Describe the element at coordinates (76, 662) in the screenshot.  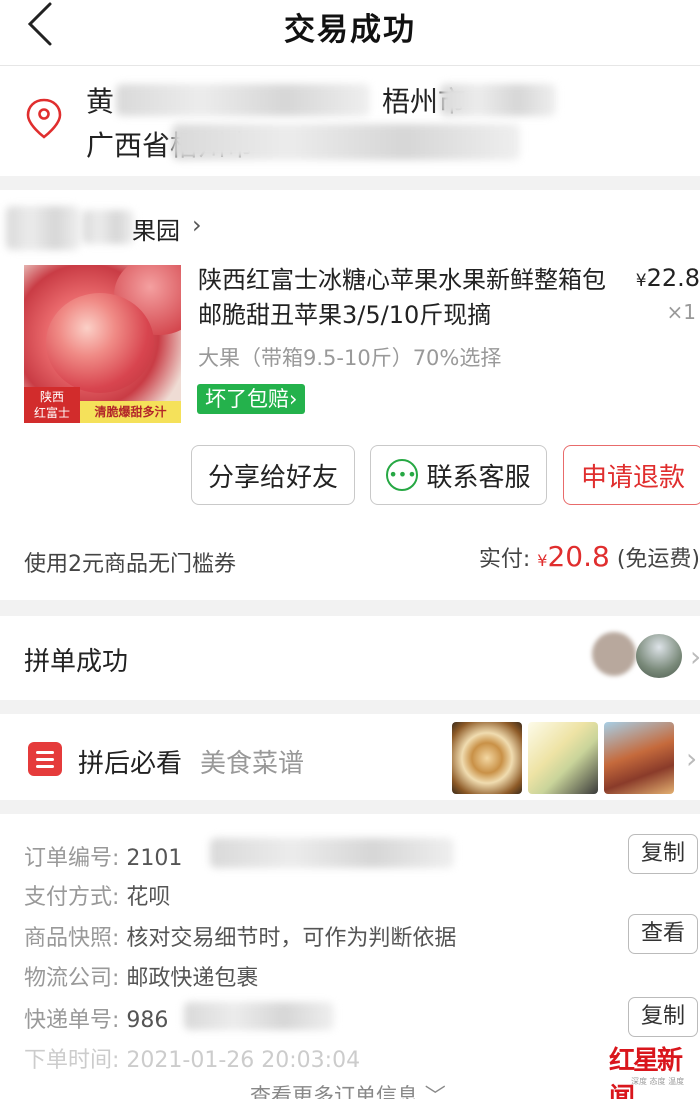
I see `group-buy-title: 拼单成功` at that location.